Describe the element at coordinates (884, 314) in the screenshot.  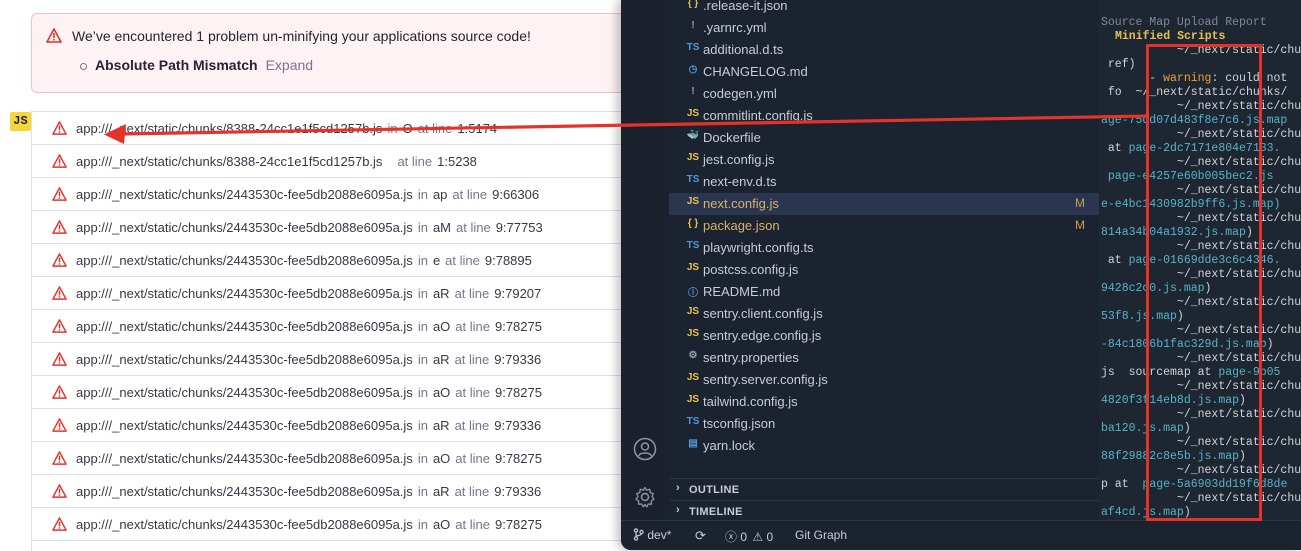
I see `explorer-file-row: JS sentry.client.config.js` at that location.